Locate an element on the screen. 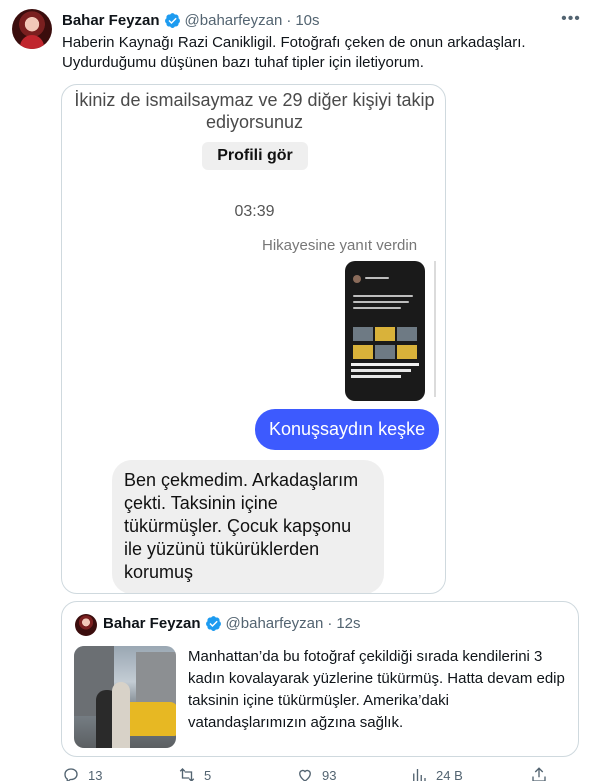 This screenshot has height=781, width=615. tweet-action-bar: 13 5 93 24 B is located at coordinates (322, 773).